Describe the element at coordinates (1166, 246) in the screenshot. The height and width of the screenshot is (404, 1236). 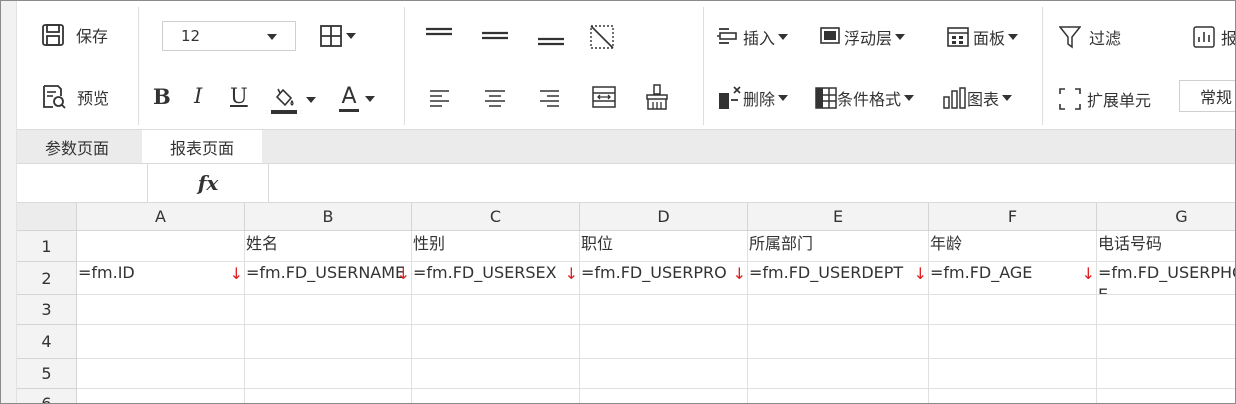
I see `cell-g1: 电话号码` at that location.